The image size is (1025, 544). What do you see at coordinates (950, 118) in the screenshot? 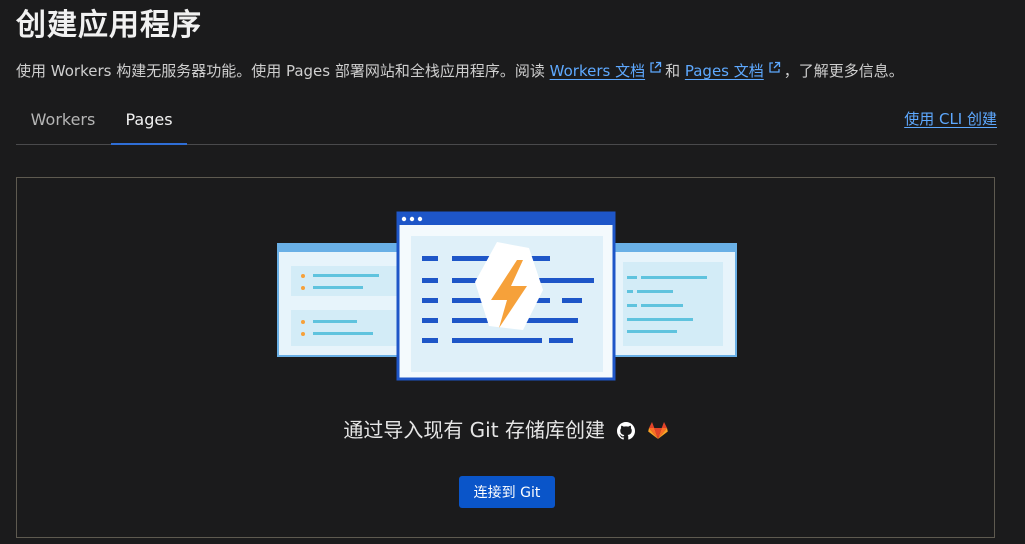
I see `create-with-cli-link: 使用 CLI 创建` at bounding box center [950, 118].